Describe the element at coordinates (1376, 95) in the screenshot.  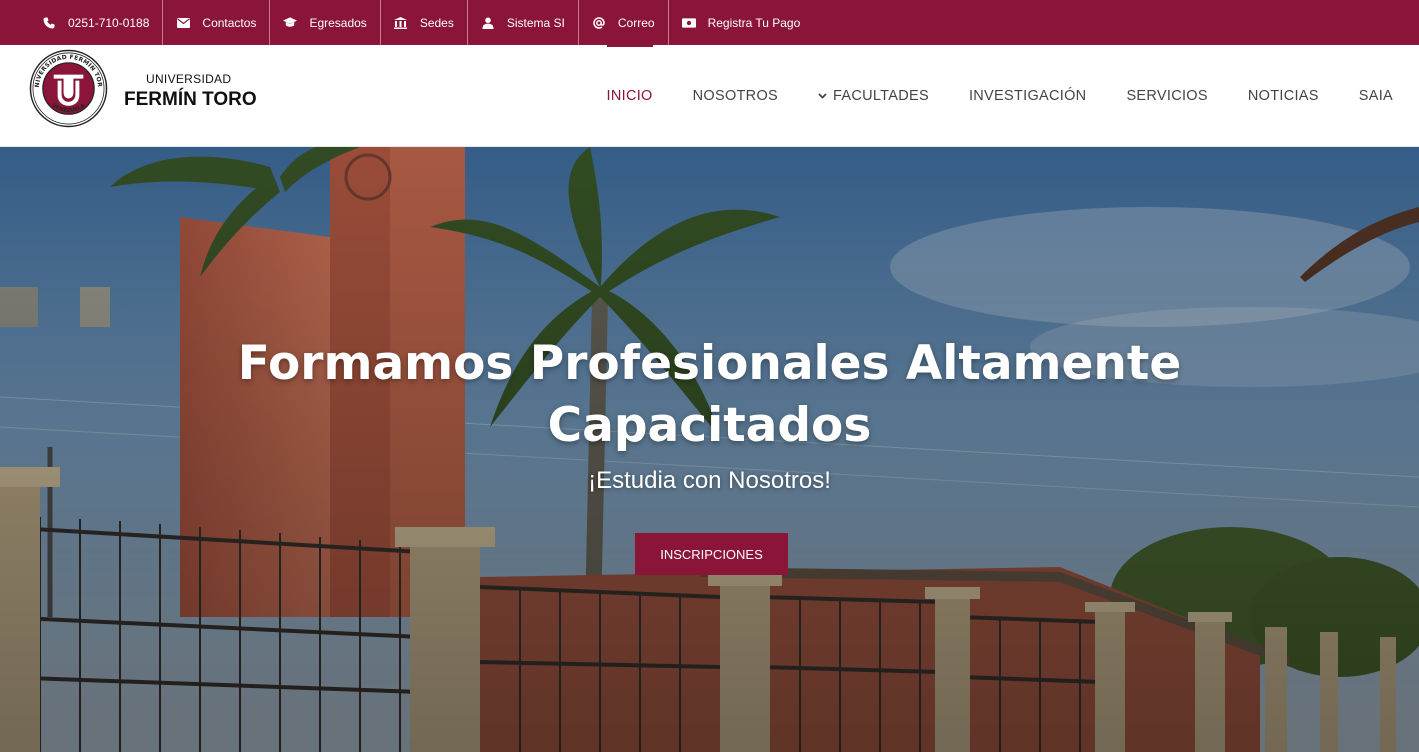
I see `nav-item-saia: SAIA` at that location.